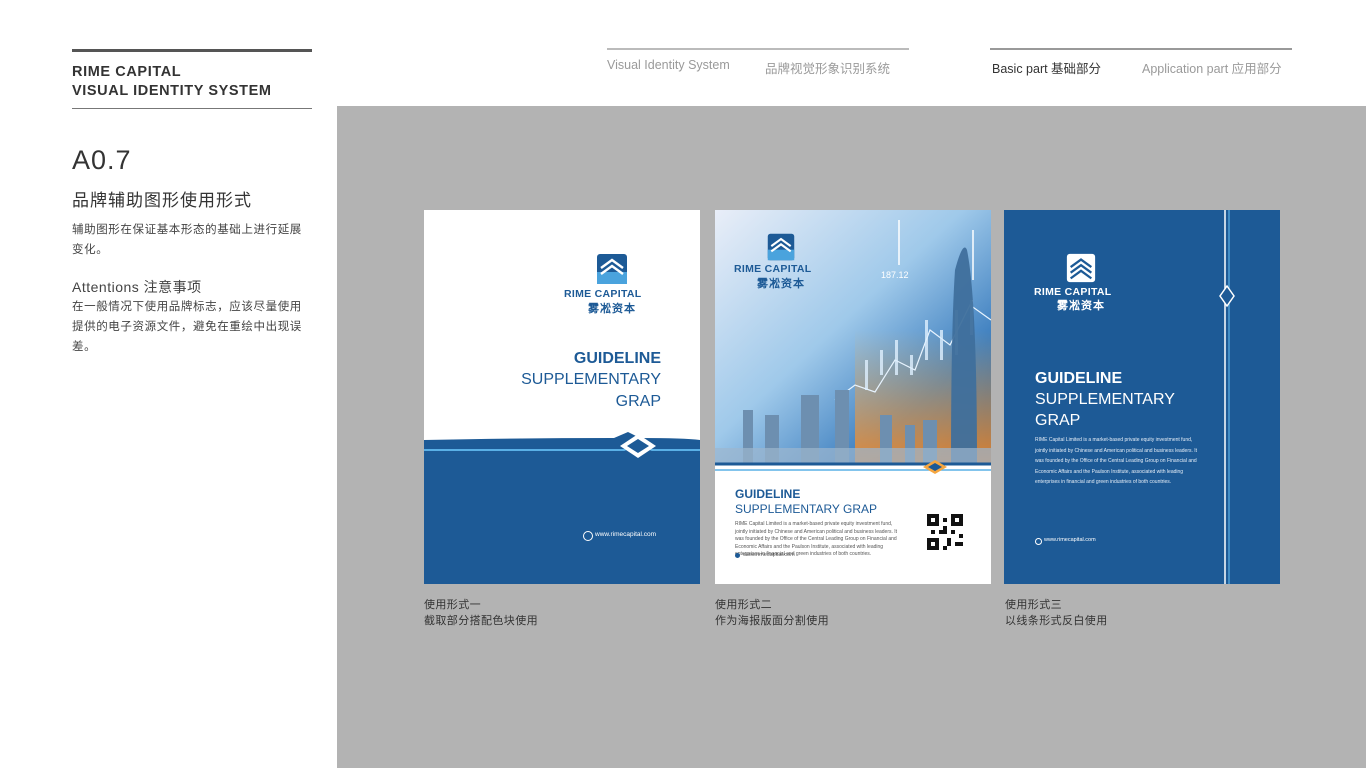  I want to click on nav-vis-cn: 品牌视觉形象识别系统, so click(827, 67).